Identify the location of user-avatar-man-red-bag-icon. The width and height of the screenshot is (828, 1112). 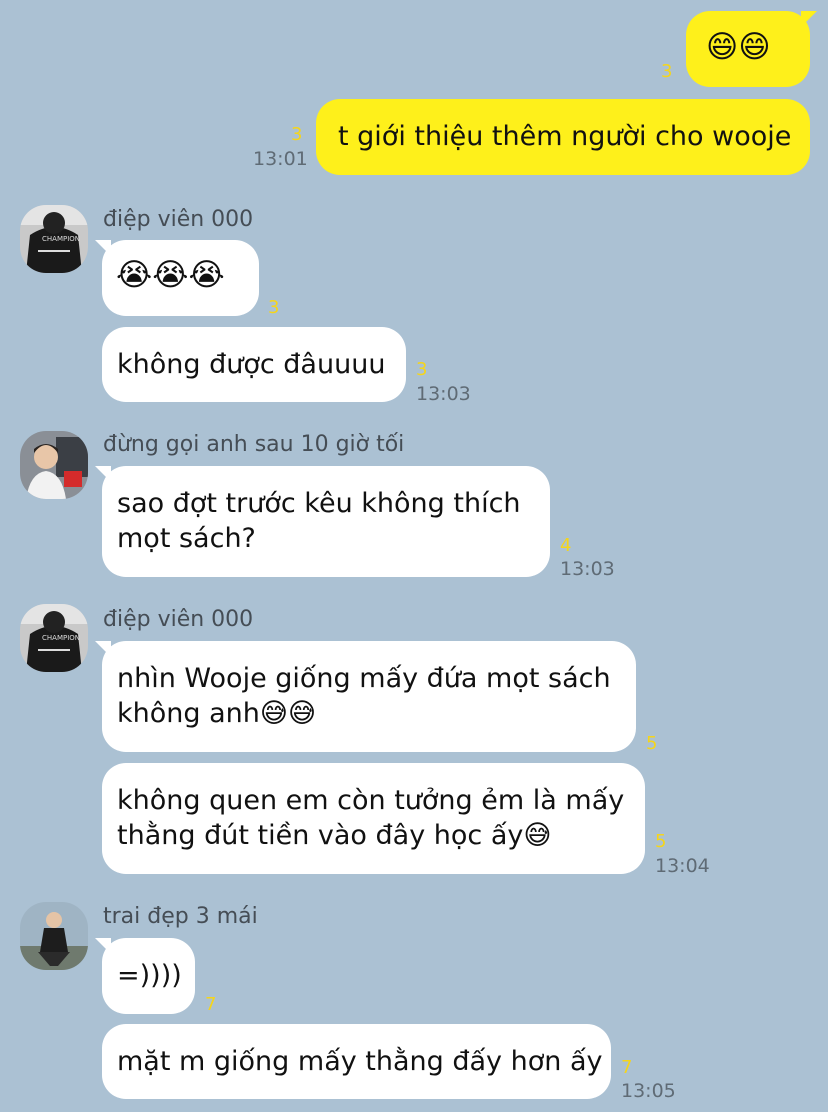
(54, 465).